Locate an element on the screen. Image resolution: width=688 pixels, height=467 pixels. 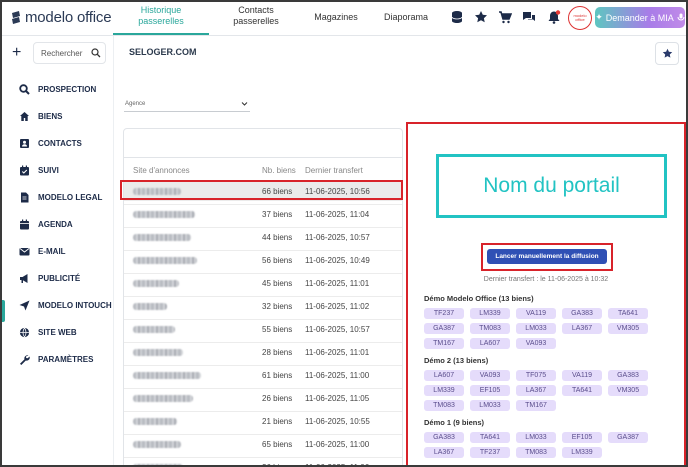
sidebar-item-modelo-legal: MODELO LEGAL is located at coordinates (60, 197).